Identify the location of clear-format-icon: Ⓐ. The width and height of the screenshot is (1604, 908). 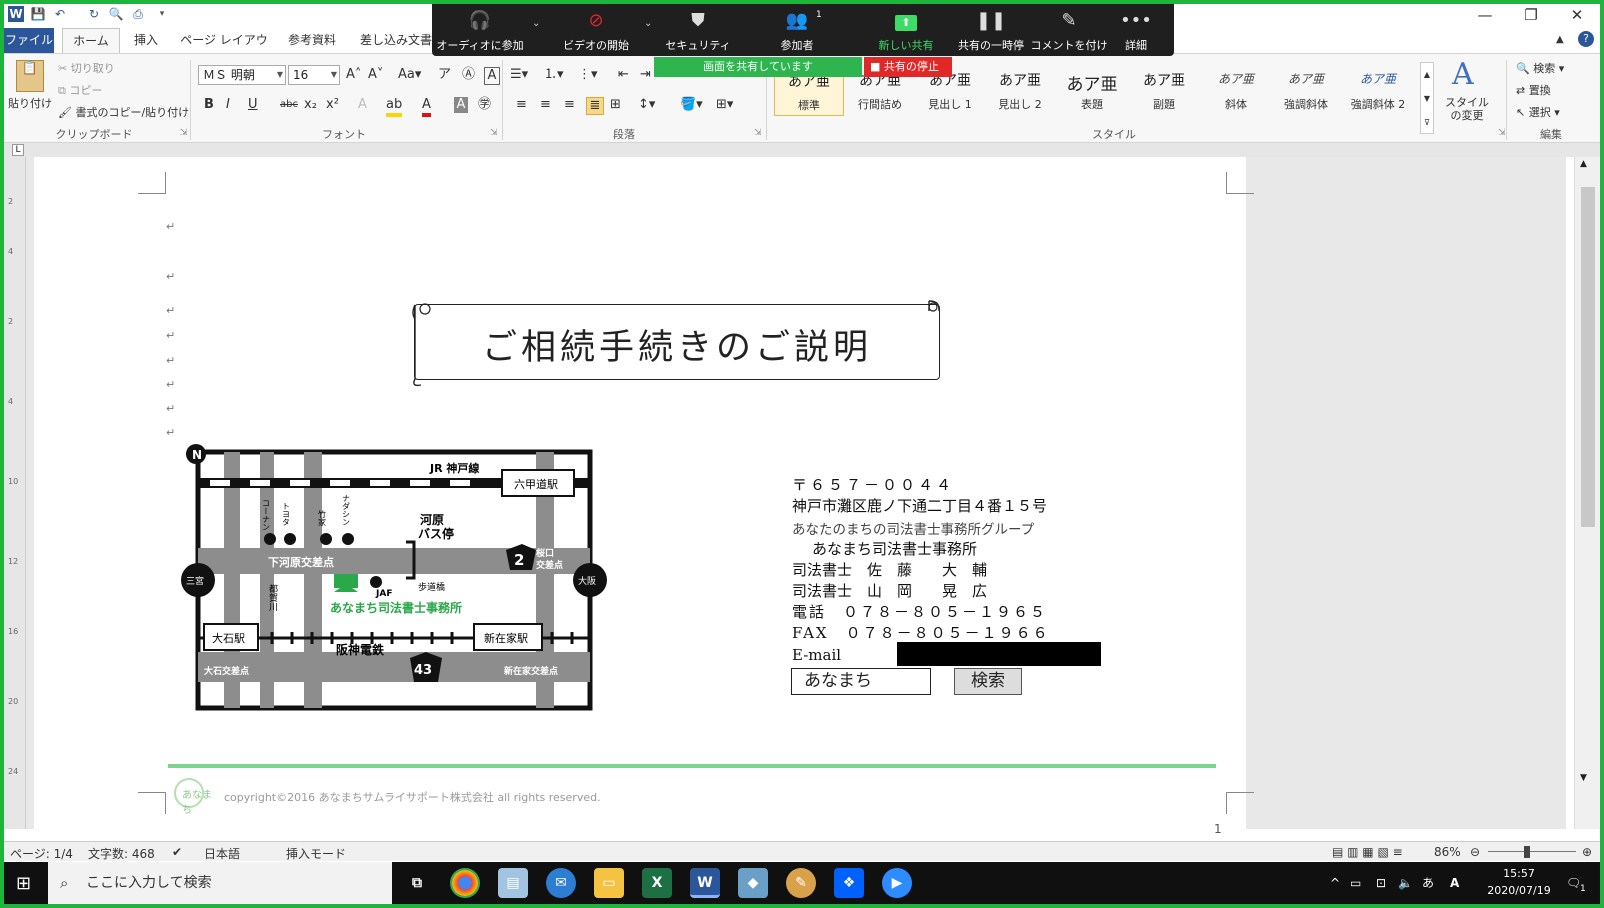
(468, 75).